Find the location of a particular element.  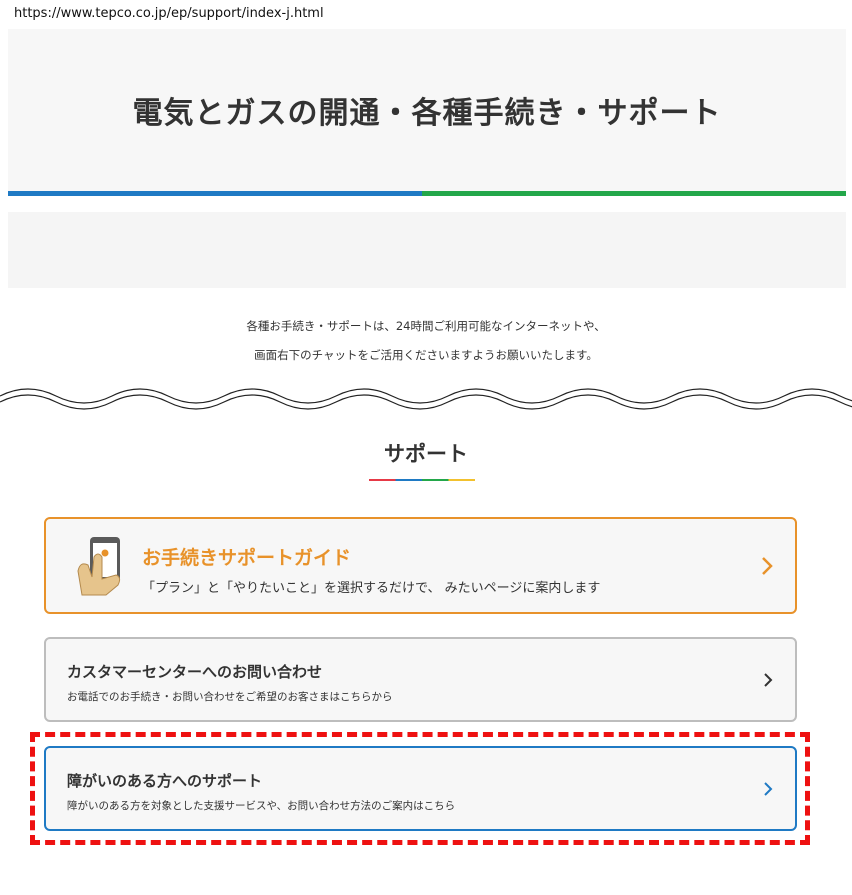

blue-accent-bar is located at coordinates (215, 193).